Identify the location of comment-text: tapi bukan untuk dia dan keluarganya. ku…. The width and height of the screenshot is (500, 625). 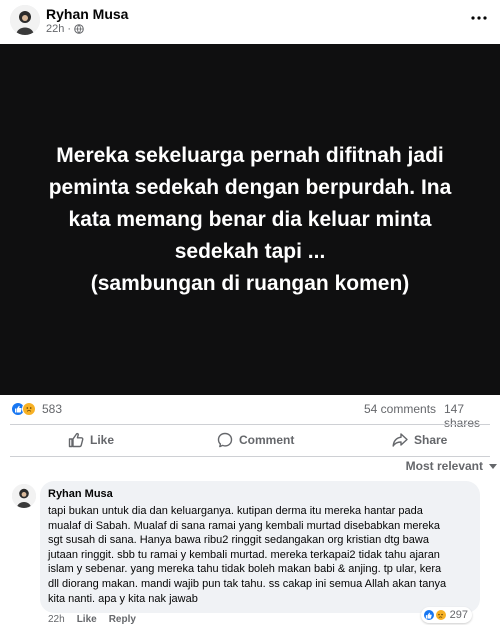
(247, 555).